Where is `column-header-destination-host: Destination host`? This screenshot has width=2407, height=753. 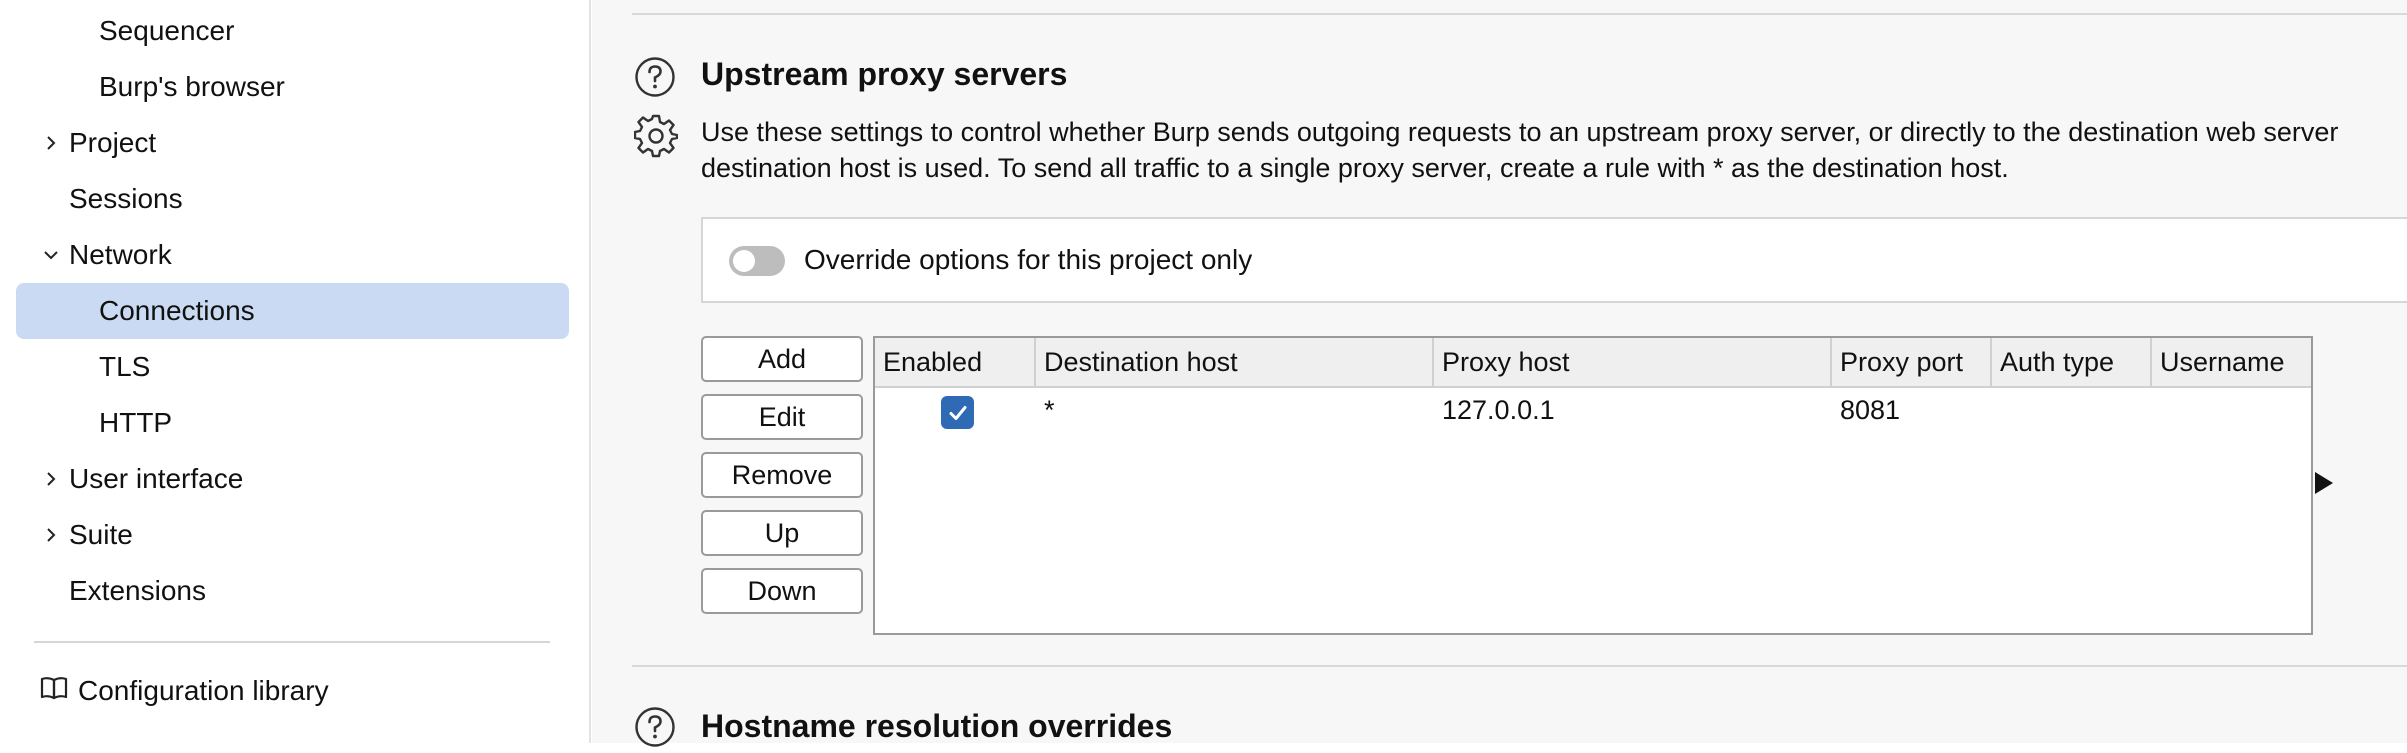
column-header-destination-host: Destination host is located at coordinates (1235, 362).